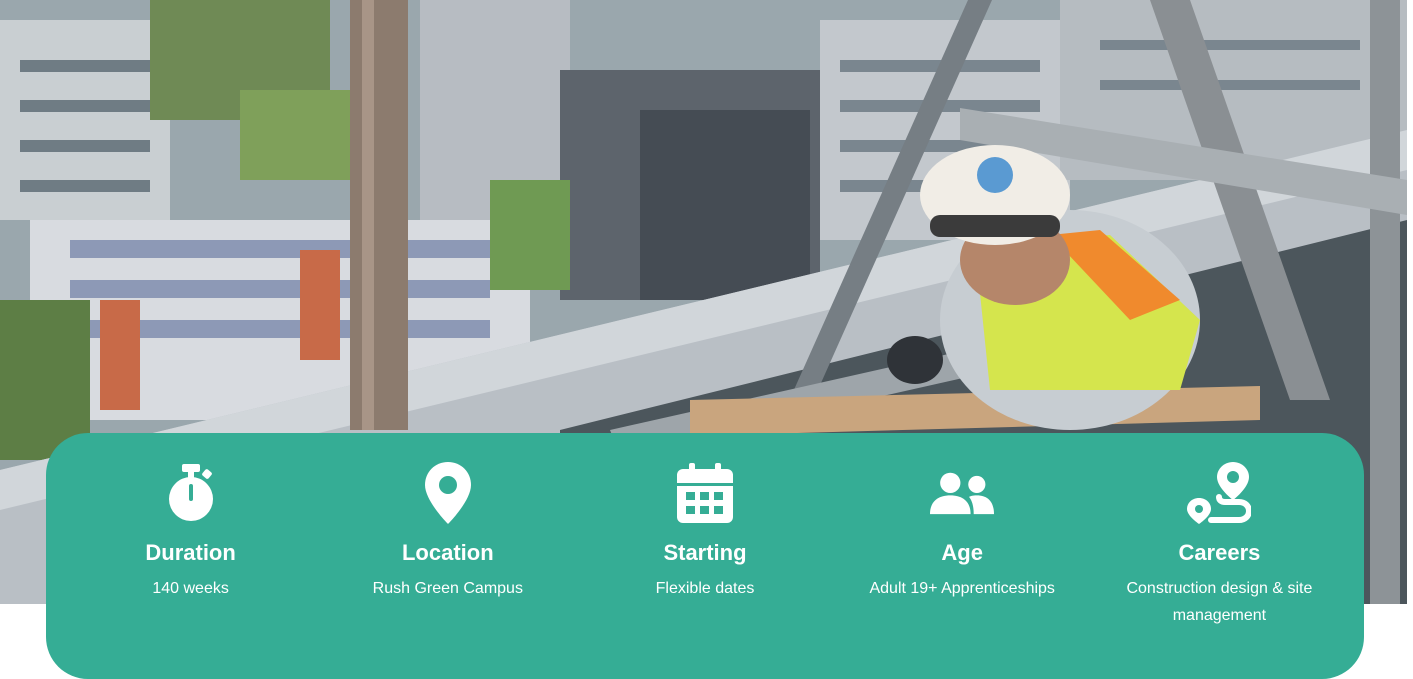  I want to click on info-item-duration: Duration 140 weeks, so click(190, 556).